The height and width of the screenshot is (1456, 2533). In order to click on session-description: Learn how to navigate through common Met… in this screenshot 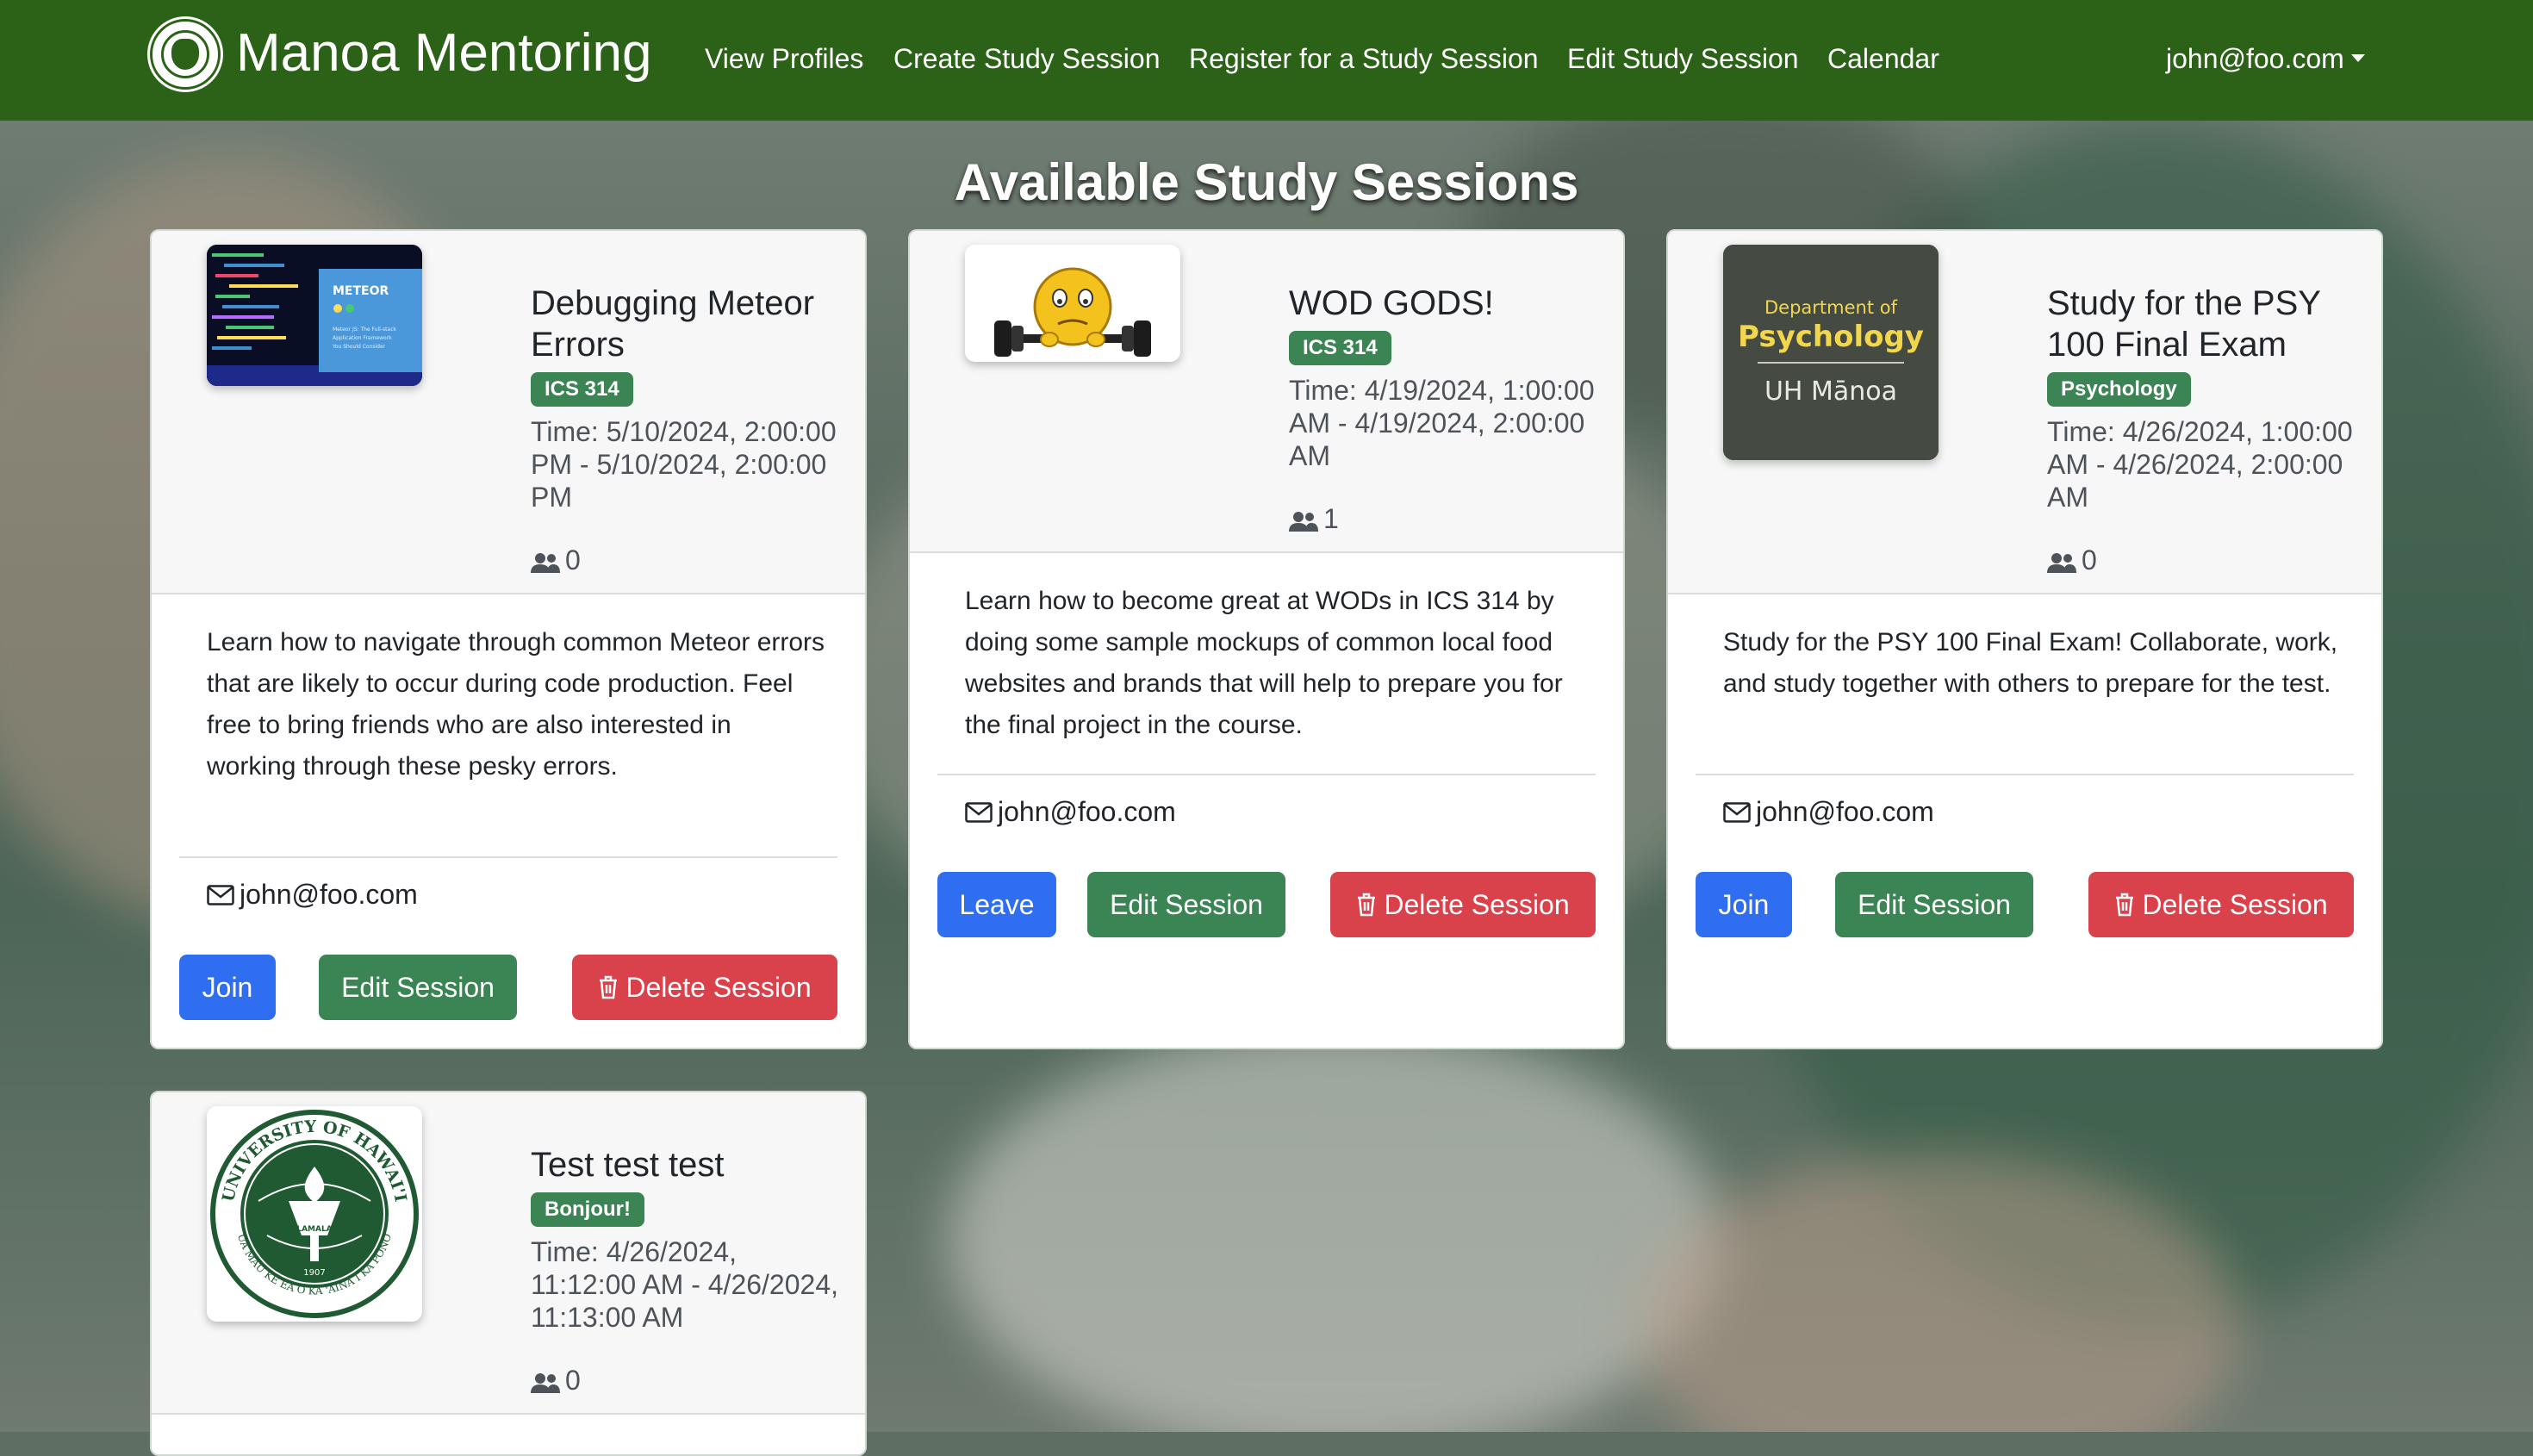, I will do `click(516, 705)`.